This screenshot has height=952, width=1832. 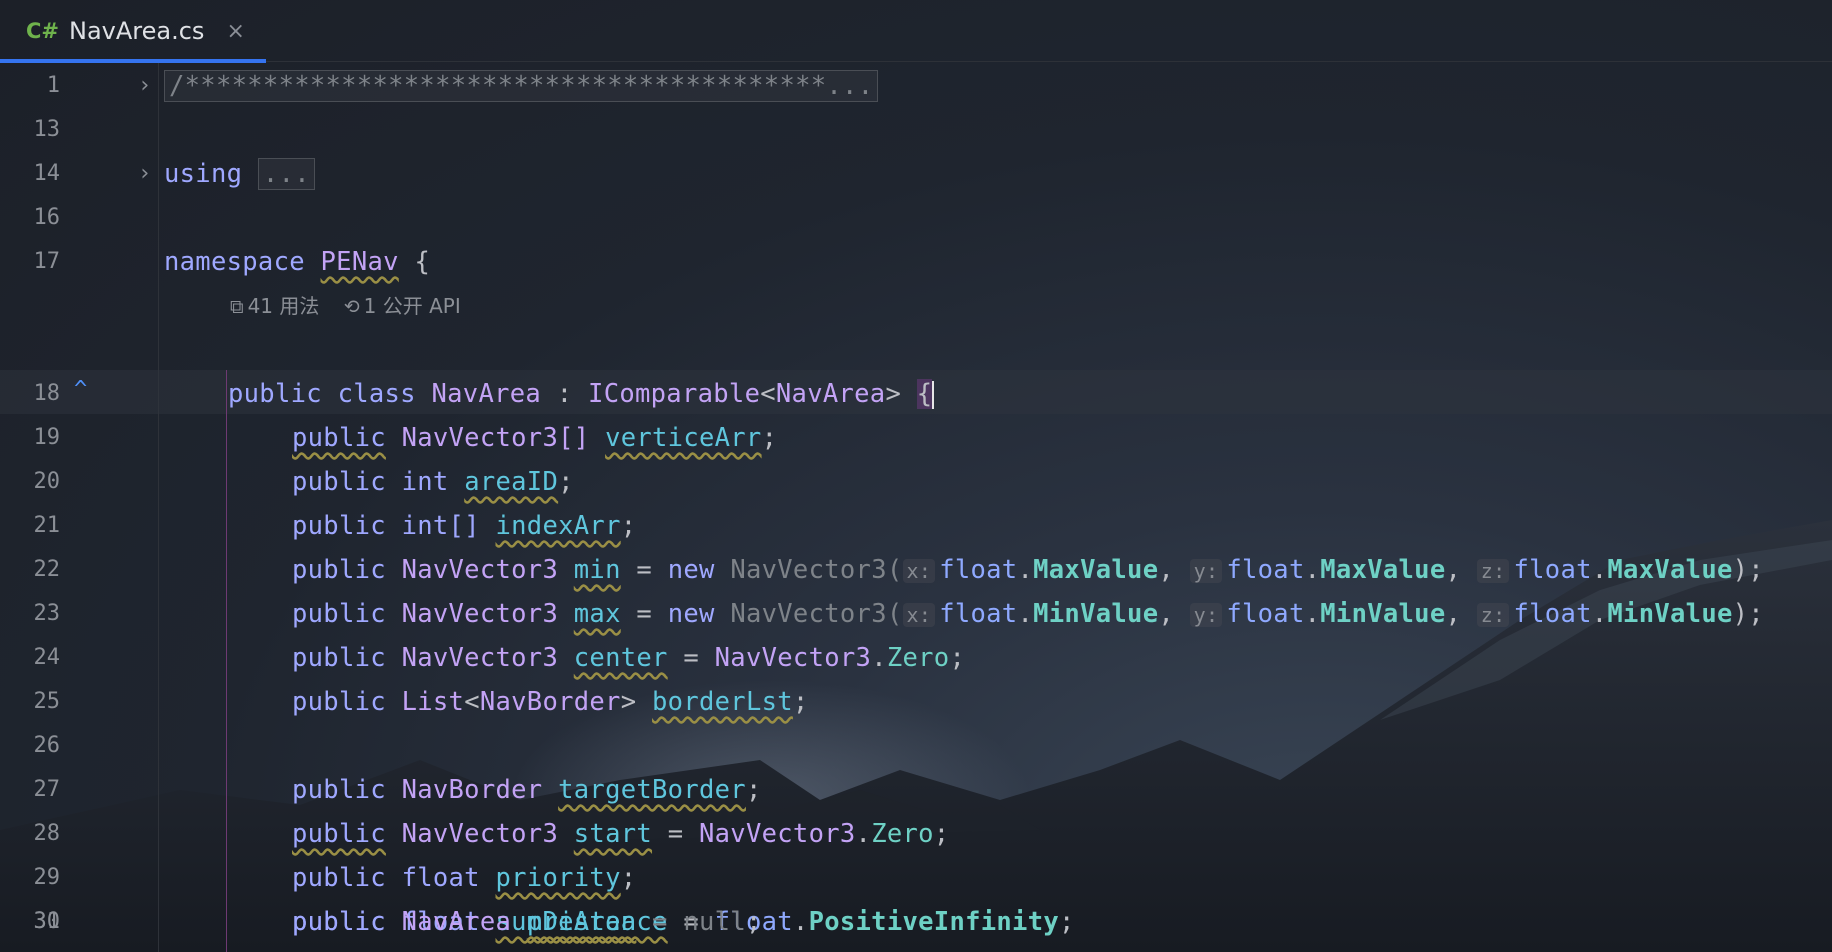 What do you see at coordinates (43, 31) in the screenshot?
I see `csharp-file-icon: C#` at bounding box center [43, 31].